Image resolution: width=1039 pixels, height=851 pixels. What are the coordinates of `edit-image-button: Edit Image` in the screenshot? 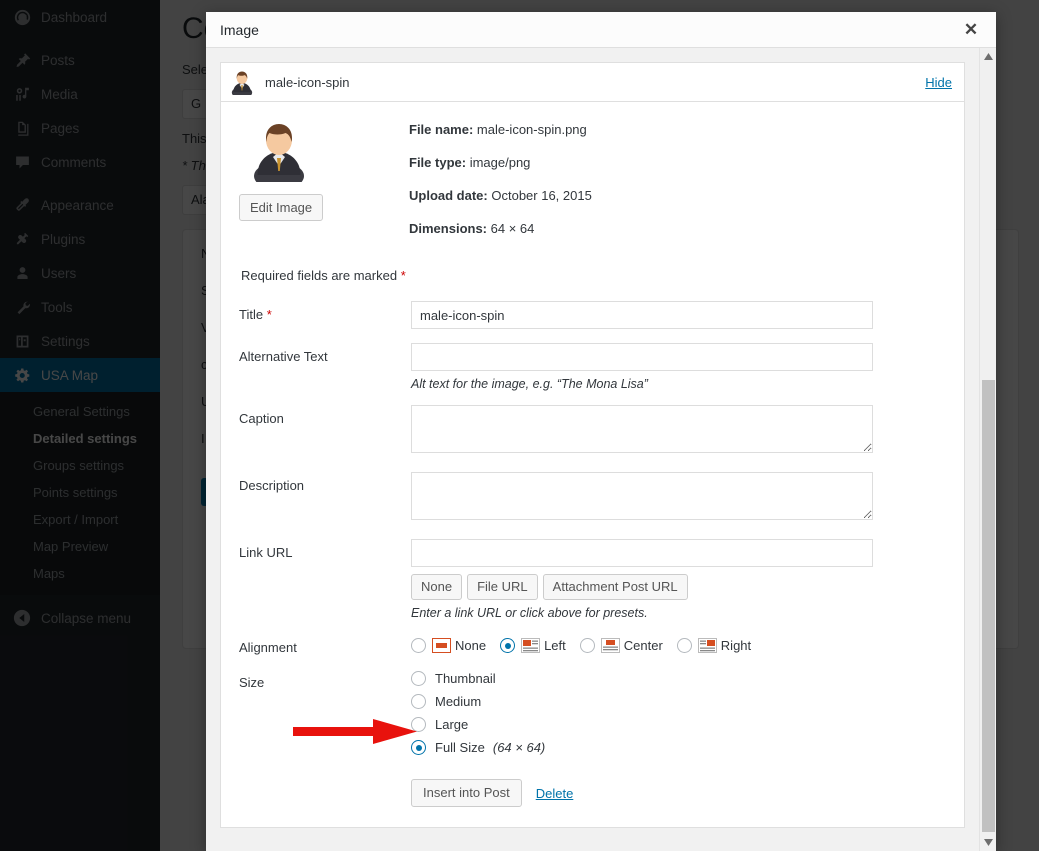 It's located at (281, 207).